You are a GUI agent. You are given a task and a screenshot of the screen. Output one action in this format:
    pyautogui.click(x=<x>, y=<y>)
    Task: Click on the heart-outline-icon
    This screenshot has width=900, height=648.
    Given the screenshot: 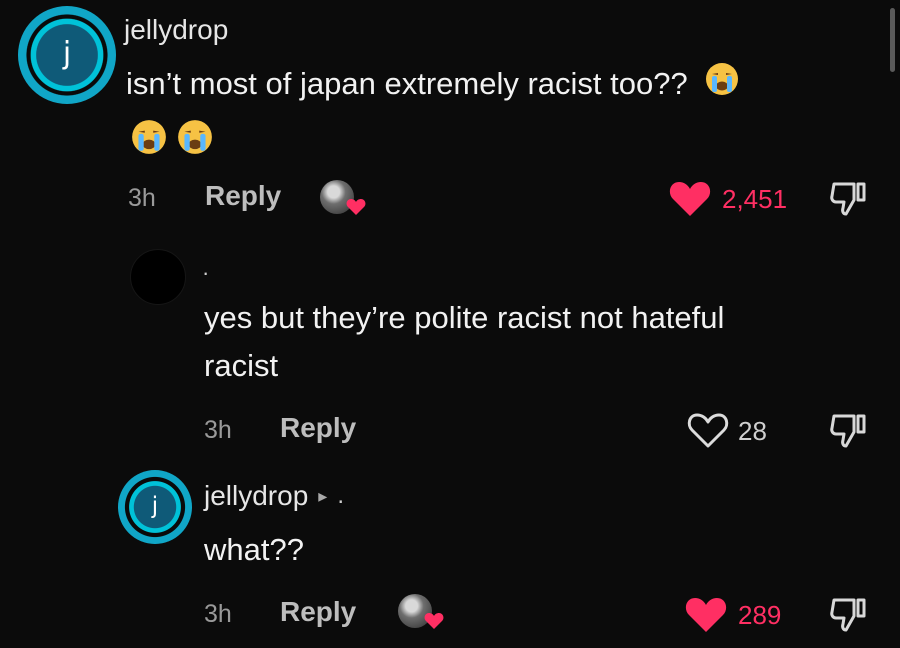 What is the action you would take?
    pyautogui.click(x=708, y=430)
    